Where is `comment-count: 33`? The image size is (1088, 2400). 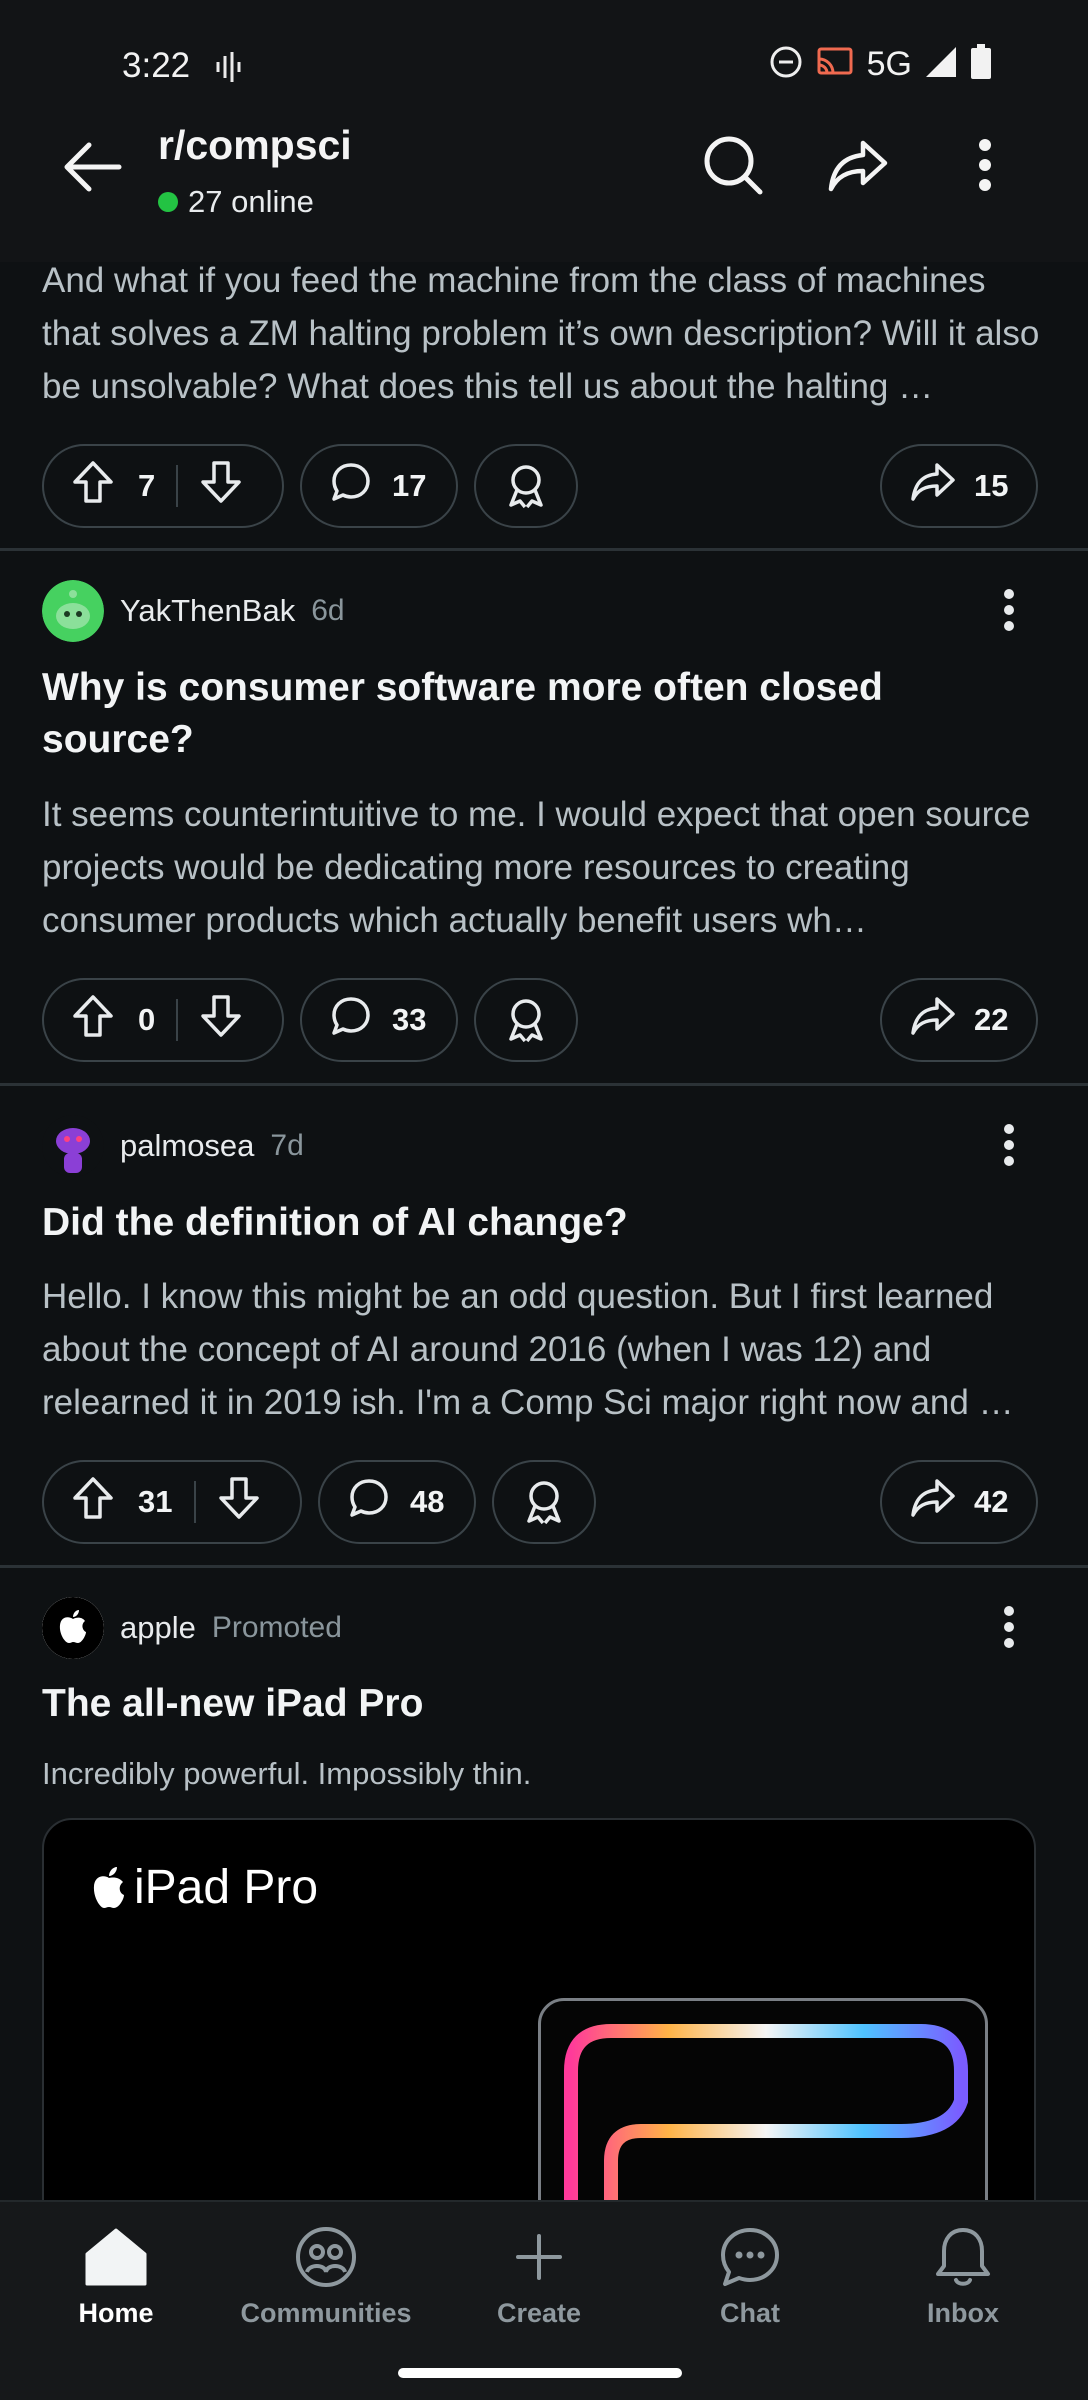 comment-count: 33 is located at coordinates (409, 1019).